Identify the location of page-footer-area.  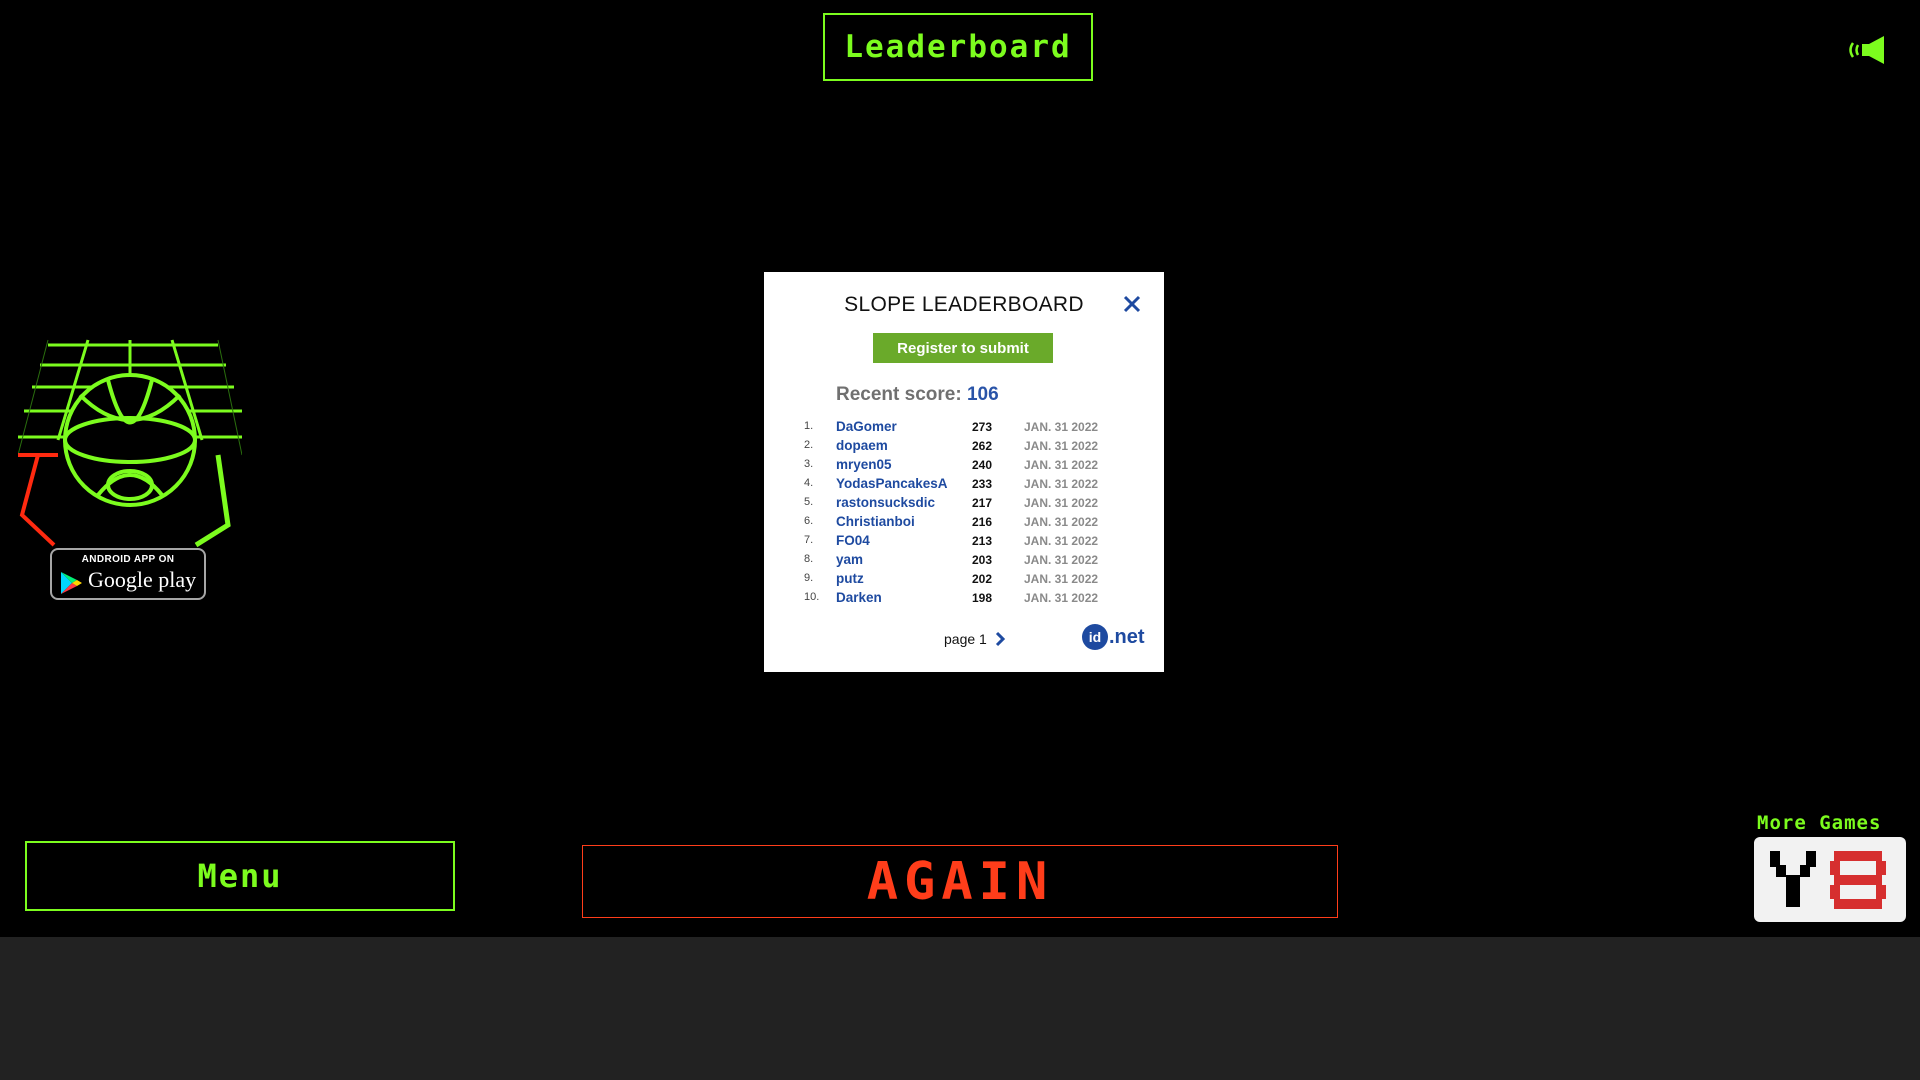
(960, 1008).